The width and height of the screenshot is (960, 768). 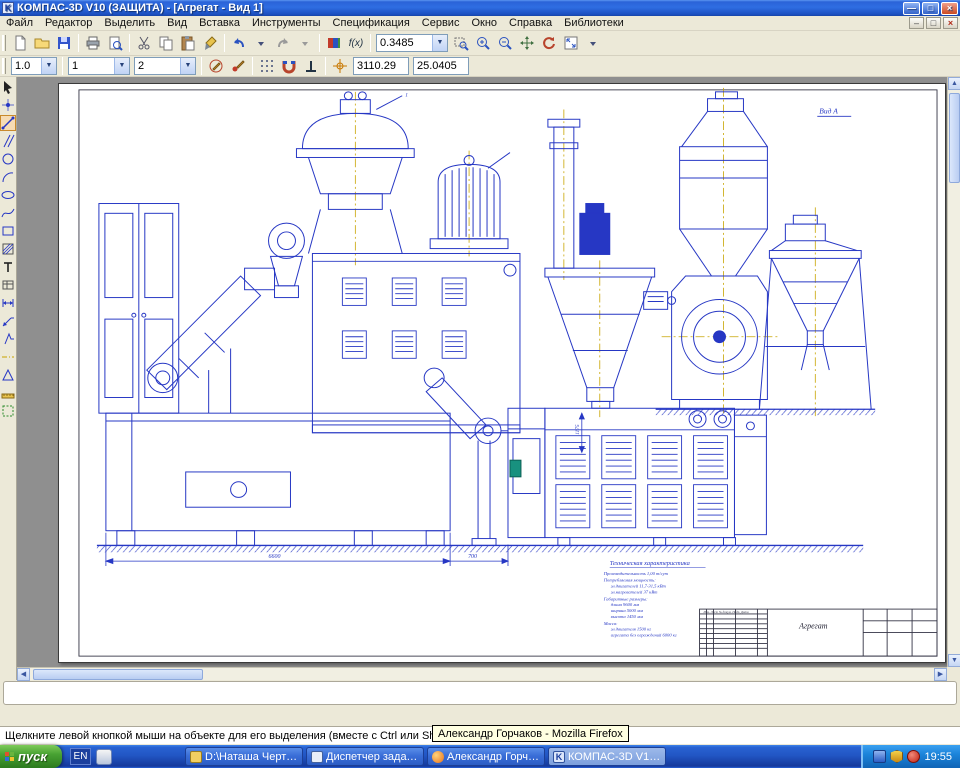 I want to click on paste-button, so click(x=188, y=43).